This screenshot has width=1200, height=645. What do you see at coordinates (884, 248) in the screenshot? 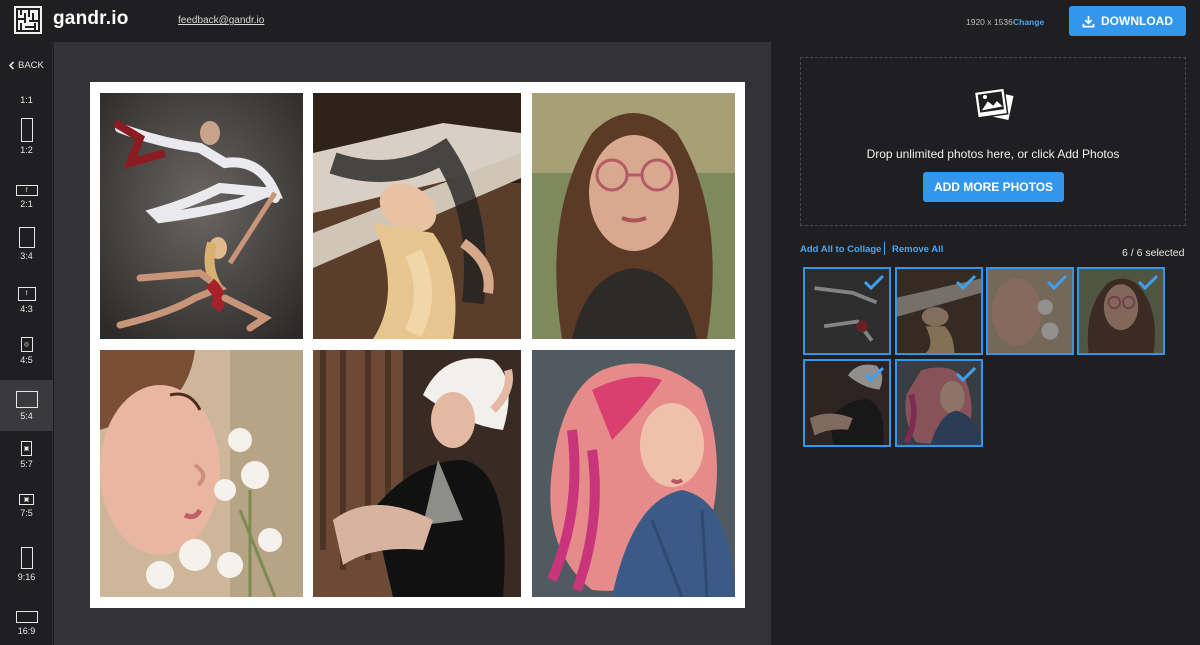
I see `link-separator` at bounding box center [884, 248].